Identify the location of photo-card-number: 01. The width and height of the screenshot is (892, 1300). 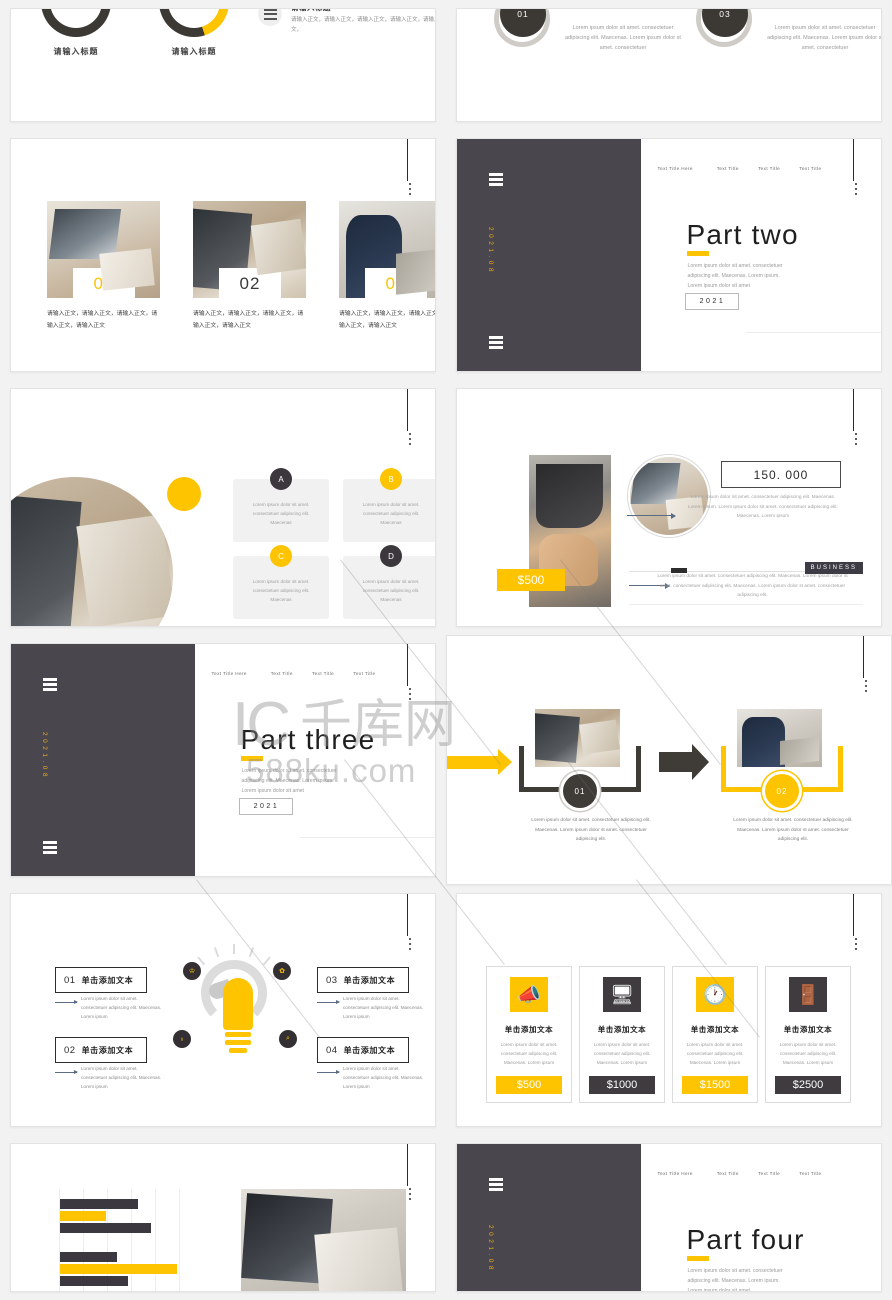
(104, 283).